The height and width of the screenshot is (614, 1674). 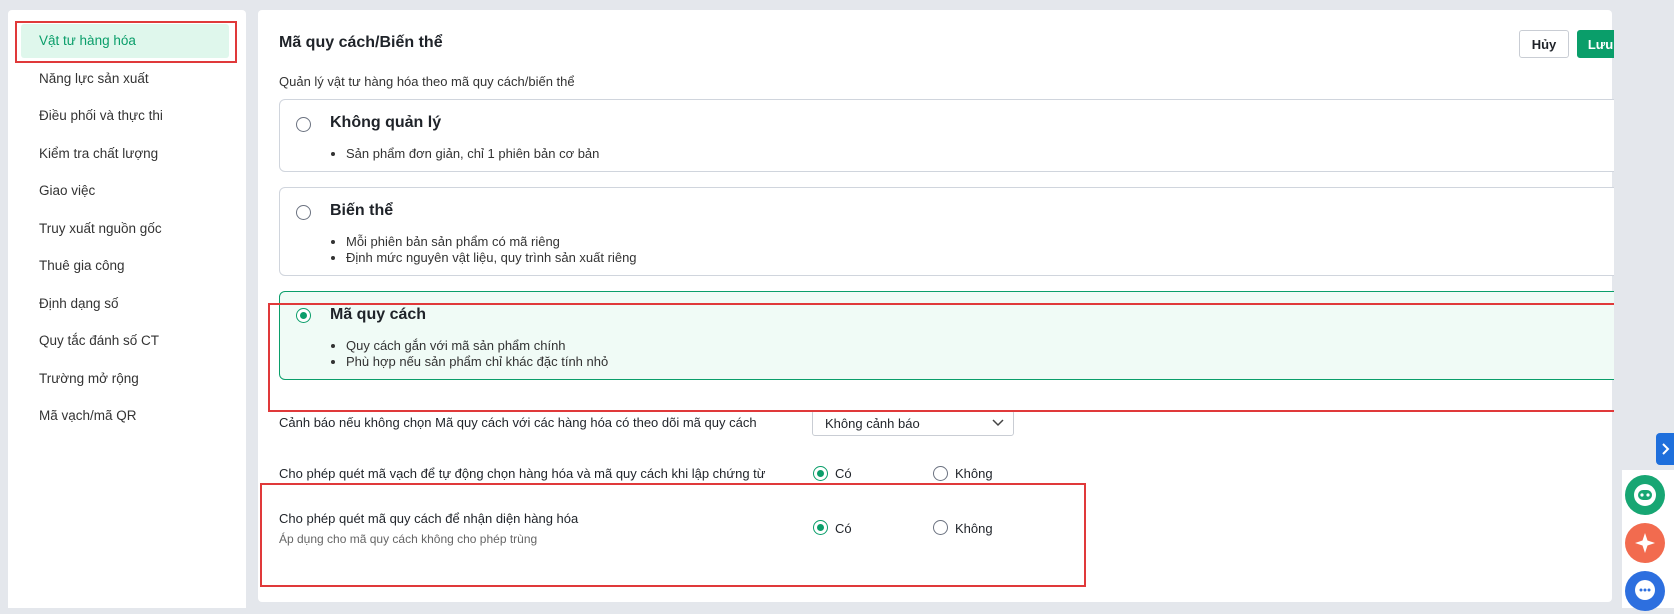 I want to click on spec-scan-no-label: Không, so click(x=974, y=528).